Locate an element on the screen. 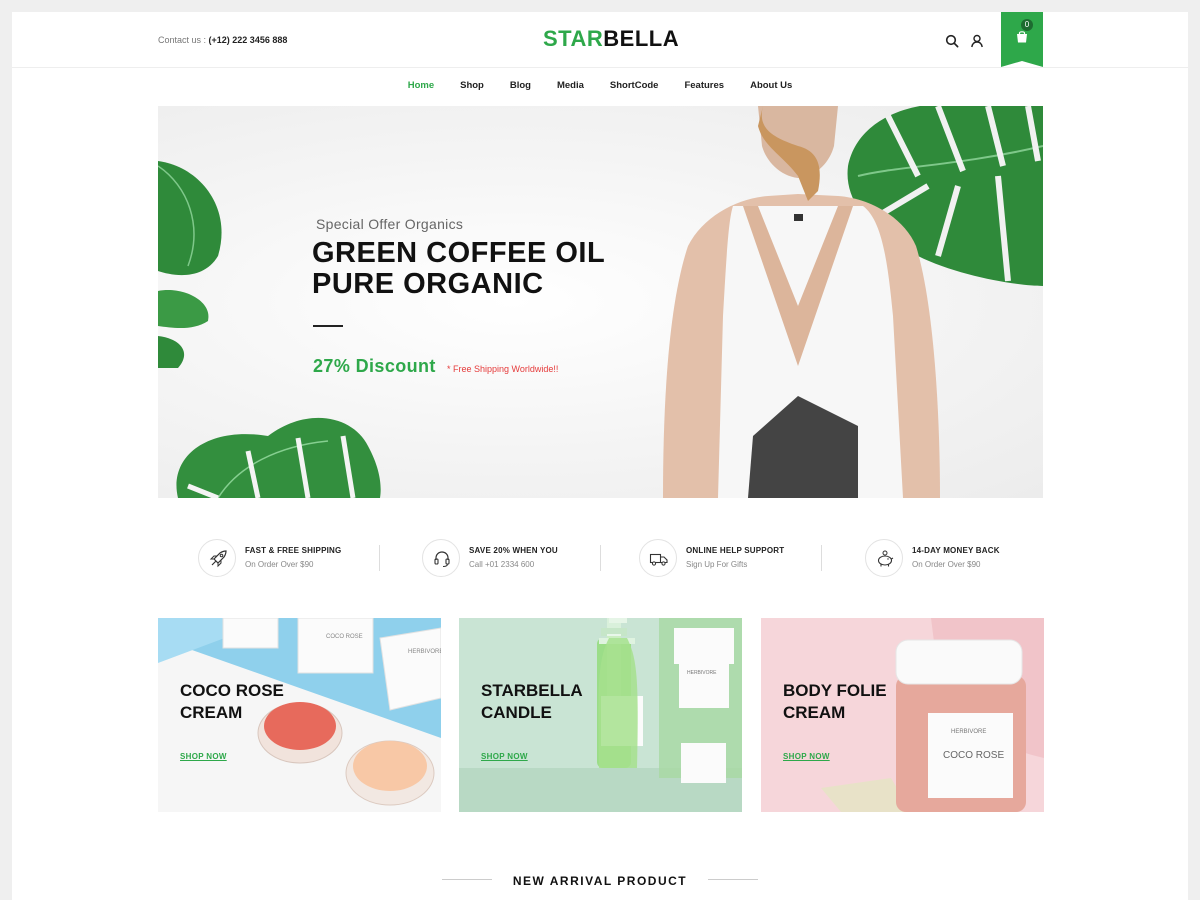  user-icon is located at coordinates (977, 41).